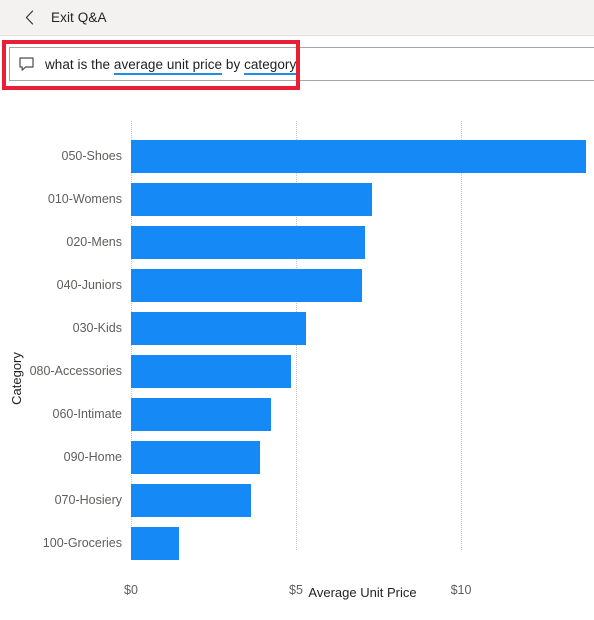  What do you see at coordinates (329, 457) in the screenshot?
I see `bar-row: 090-Home` at bounding box center [329, 457].